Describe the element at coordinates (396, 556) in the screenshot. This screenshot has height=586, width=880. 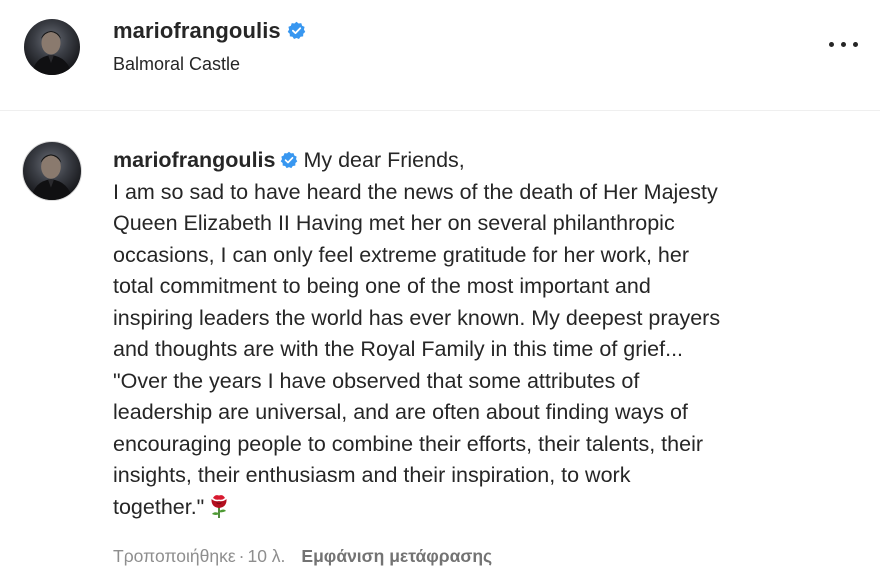
I see `see-translation-button: Εμφάνιση μετάφρασης` at that location.